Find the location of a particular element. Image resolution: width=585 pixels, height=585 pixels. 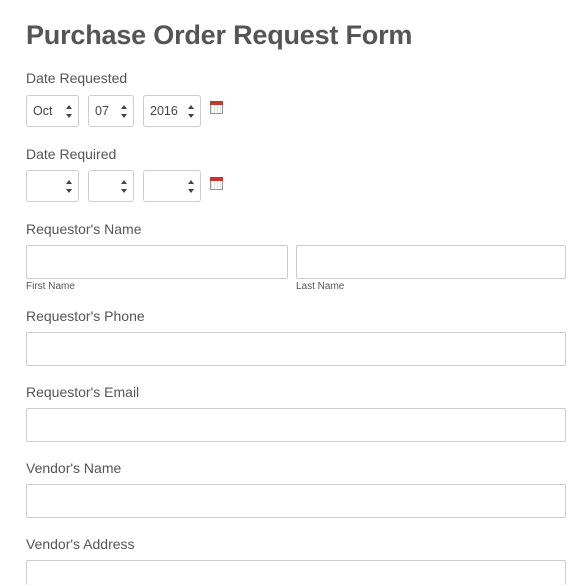

date-requested-year-select: 2016 is located at coordinates (172, 111).